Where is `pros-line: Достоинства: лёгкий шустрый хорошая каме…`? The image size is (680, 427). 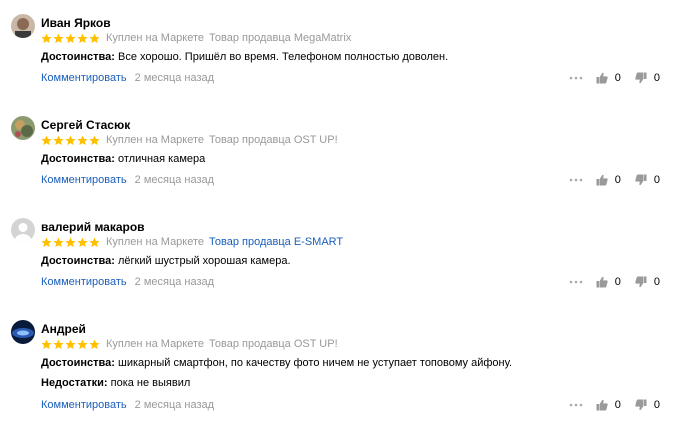 pros-line: Достоинства: лёгкий шустрый хорошая каме… is located at coordinates (166, 261).